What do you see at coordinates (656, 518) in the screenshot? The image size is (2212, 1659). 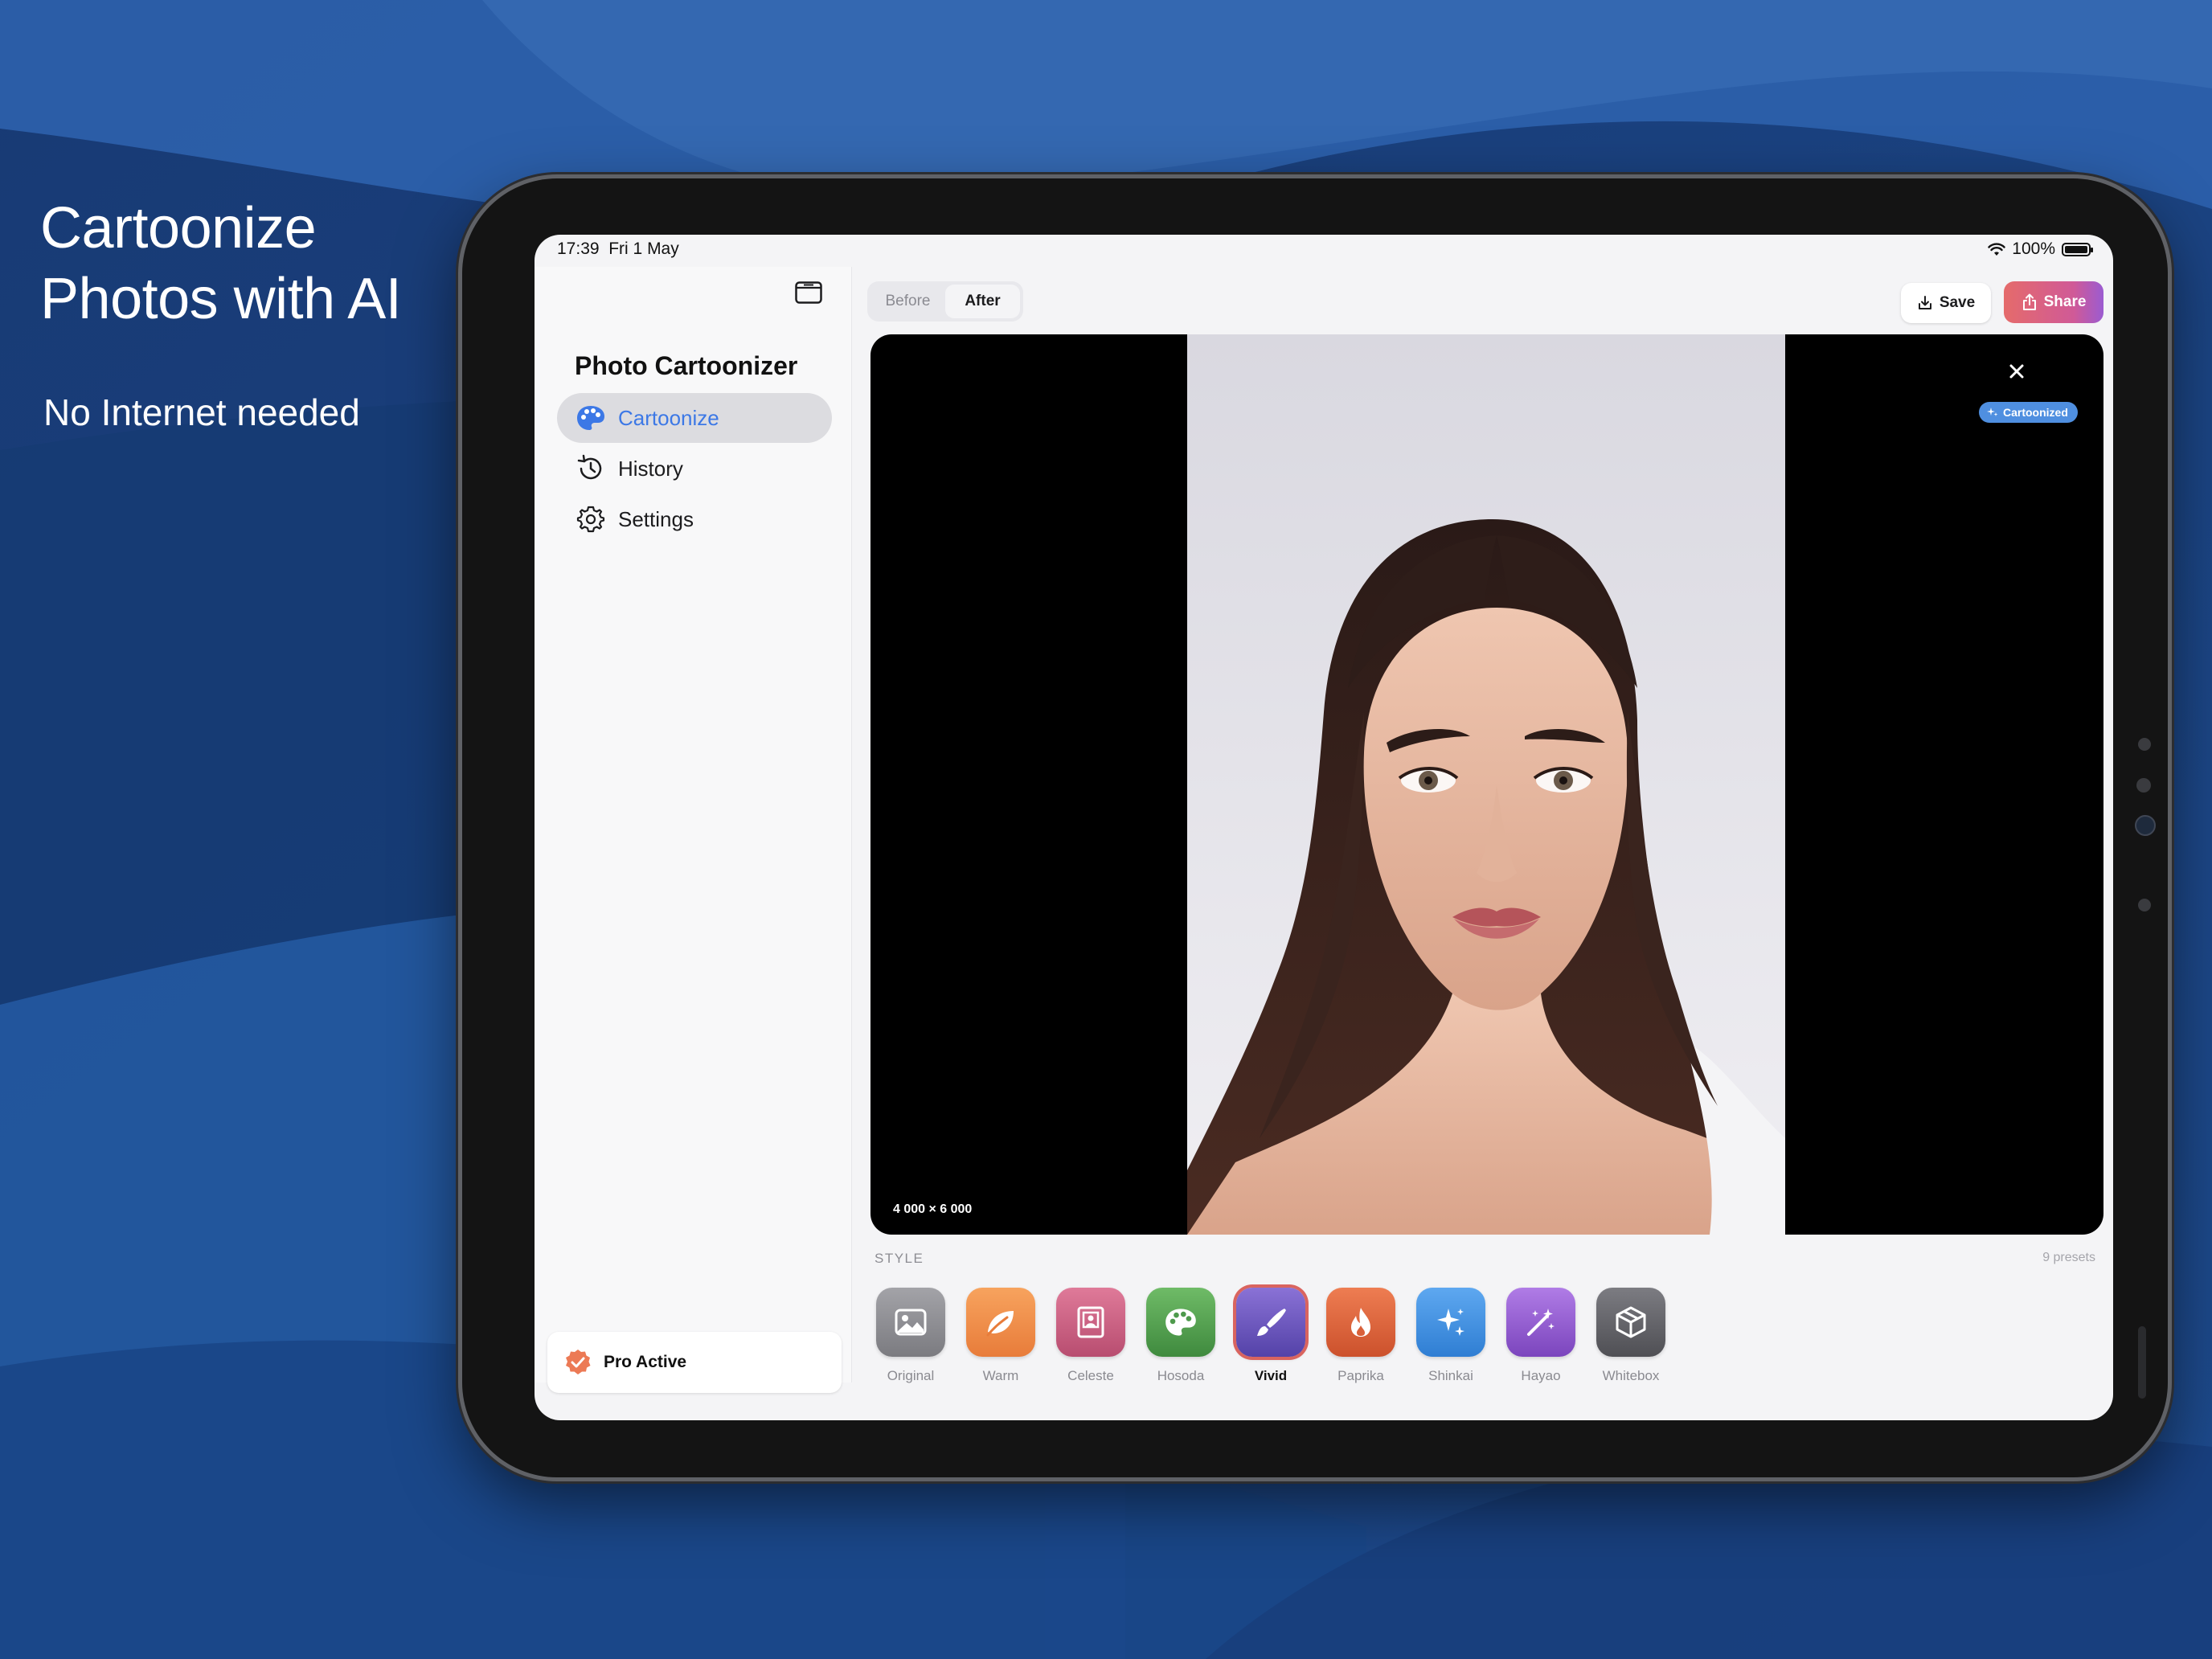 I see `sidebar-item-label: Settings` at bounding box center [656, 518].